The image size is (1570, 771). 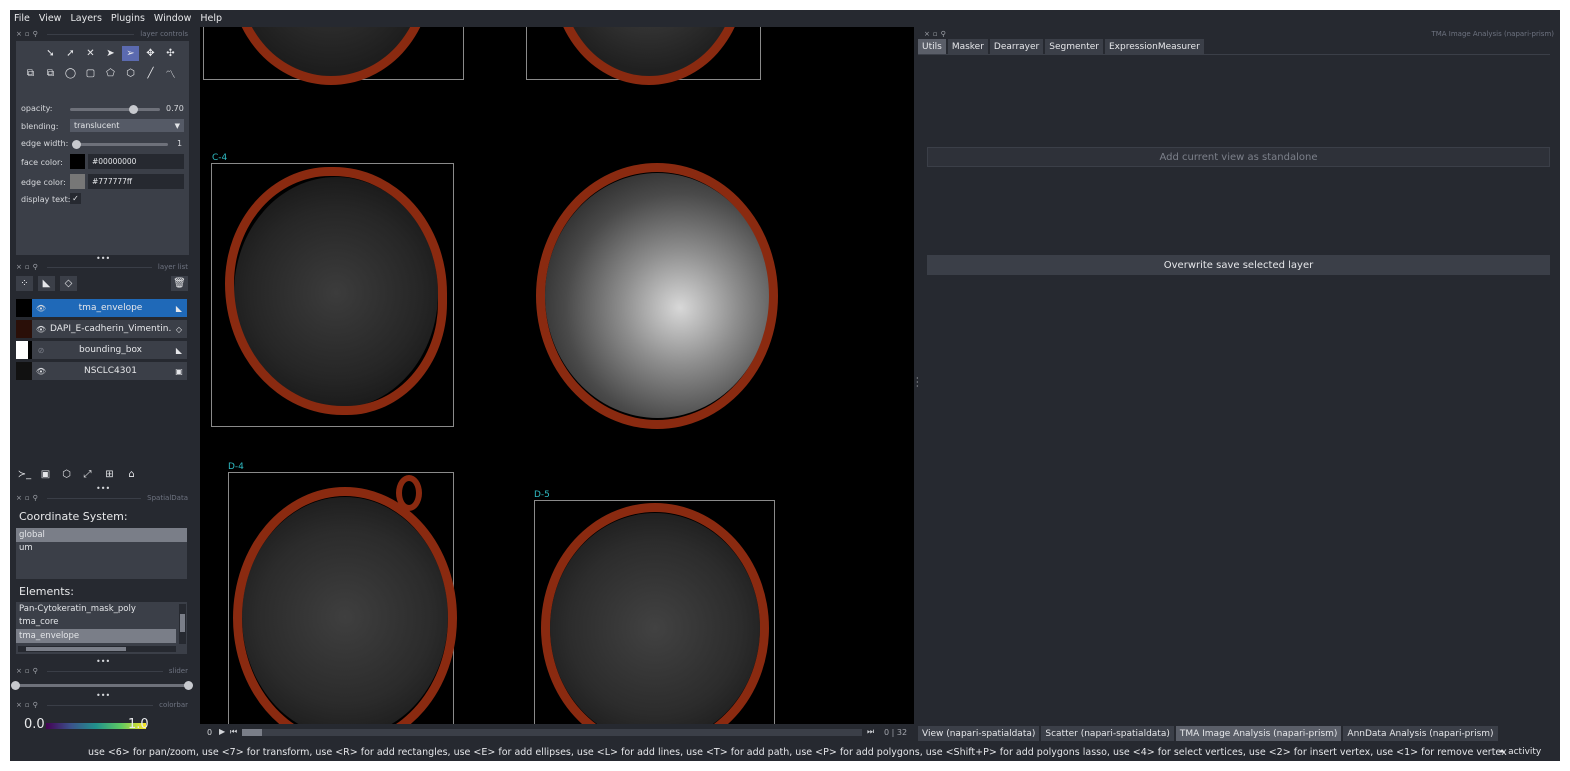 I want to click on overwrite-save-button: Overwrite save selected layer, so click(x=1238, y=265).